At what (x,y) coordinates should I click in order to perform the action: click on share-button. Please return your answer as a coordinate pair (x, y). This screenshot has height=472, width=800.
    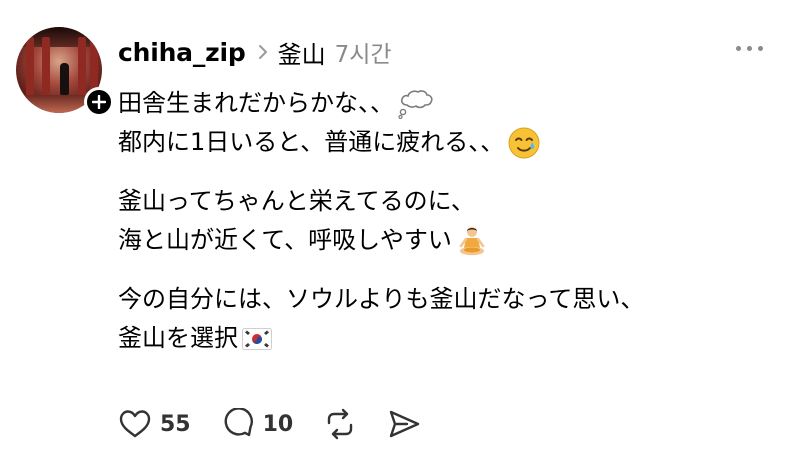
    Looking at the image, I should click on (404, 424).